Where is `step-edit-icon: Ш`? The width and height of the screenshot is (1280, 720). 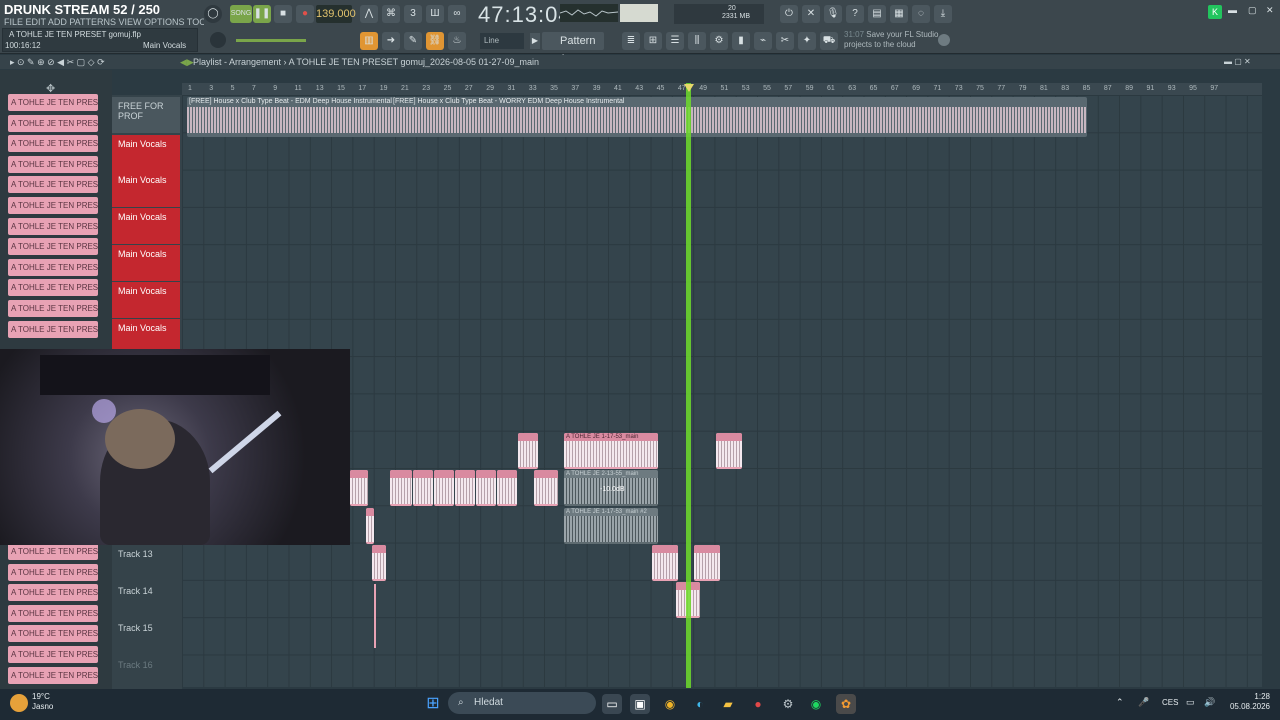
step-edit-icon: Ш is located at coordinates (435, 14).